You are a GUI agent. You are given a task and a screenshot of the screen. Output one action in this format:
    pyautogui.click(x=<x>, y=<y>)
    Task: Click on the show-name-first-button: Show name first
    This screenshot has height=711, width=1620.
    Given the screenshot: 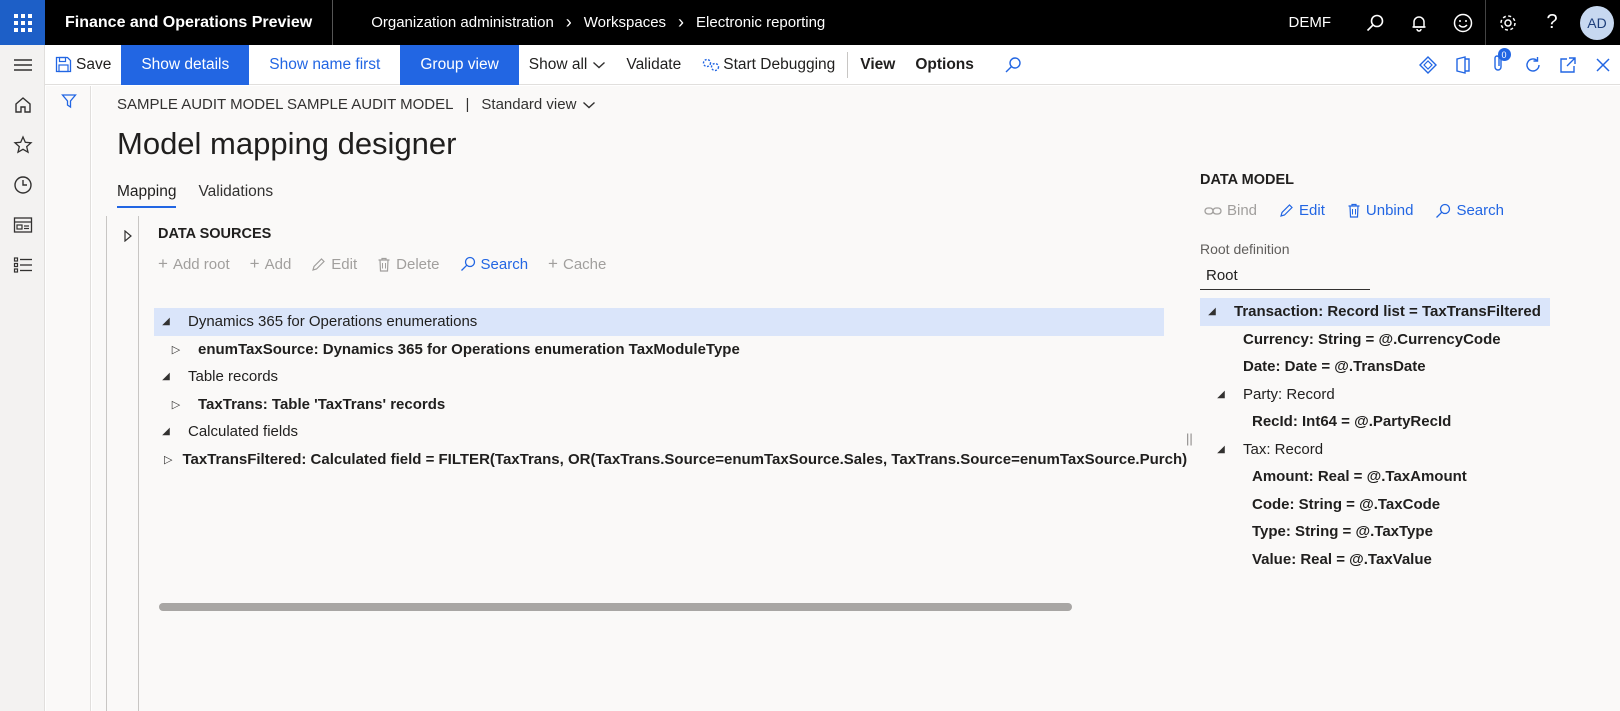 What is the action you would take?
    pyautogui.click(x=324, y=65)
    